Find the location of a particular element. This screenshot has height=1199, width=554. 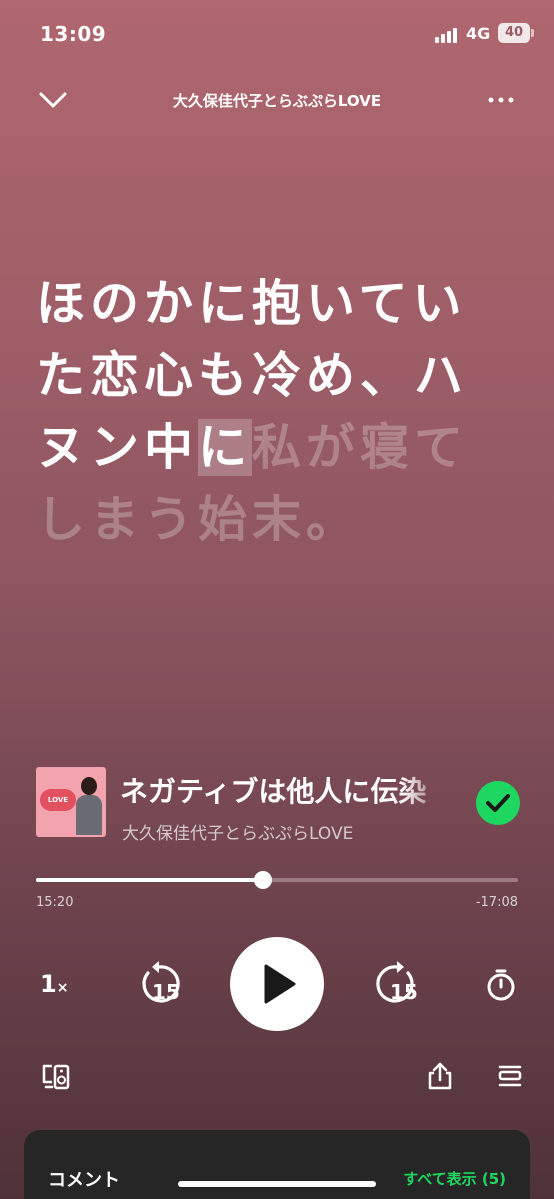

lyric-line: ヌン中に私が寝て is located at coordinates (279, 448).